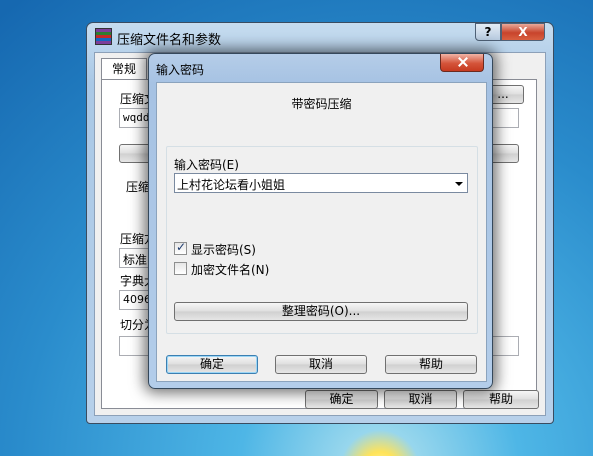 The height and width of the screenshot is (456, 593). I want to click on password-combobox: 上村花论坛看小姐姐, so click(321, 183).